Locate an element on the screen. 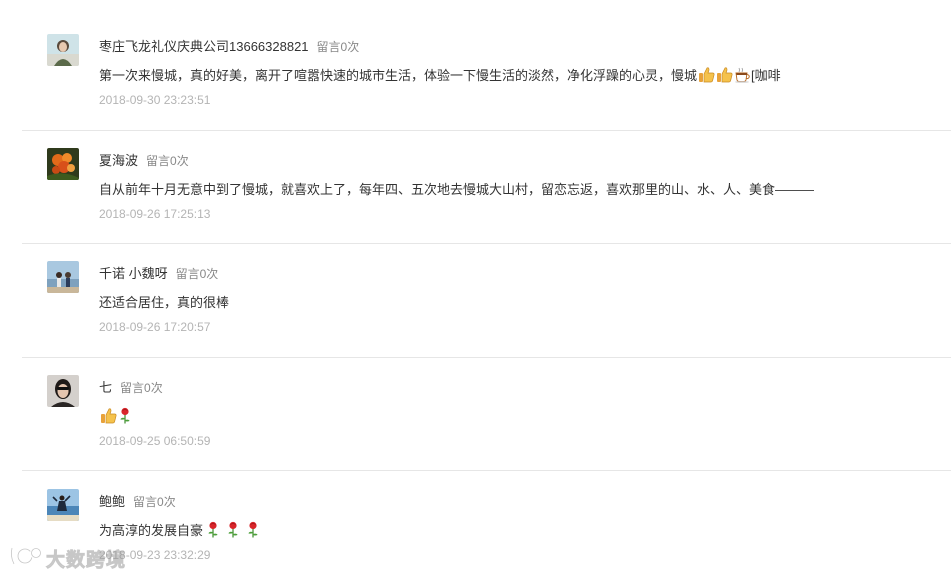  comment-meta: 七留言0次 is located at coordinates (131, 387).